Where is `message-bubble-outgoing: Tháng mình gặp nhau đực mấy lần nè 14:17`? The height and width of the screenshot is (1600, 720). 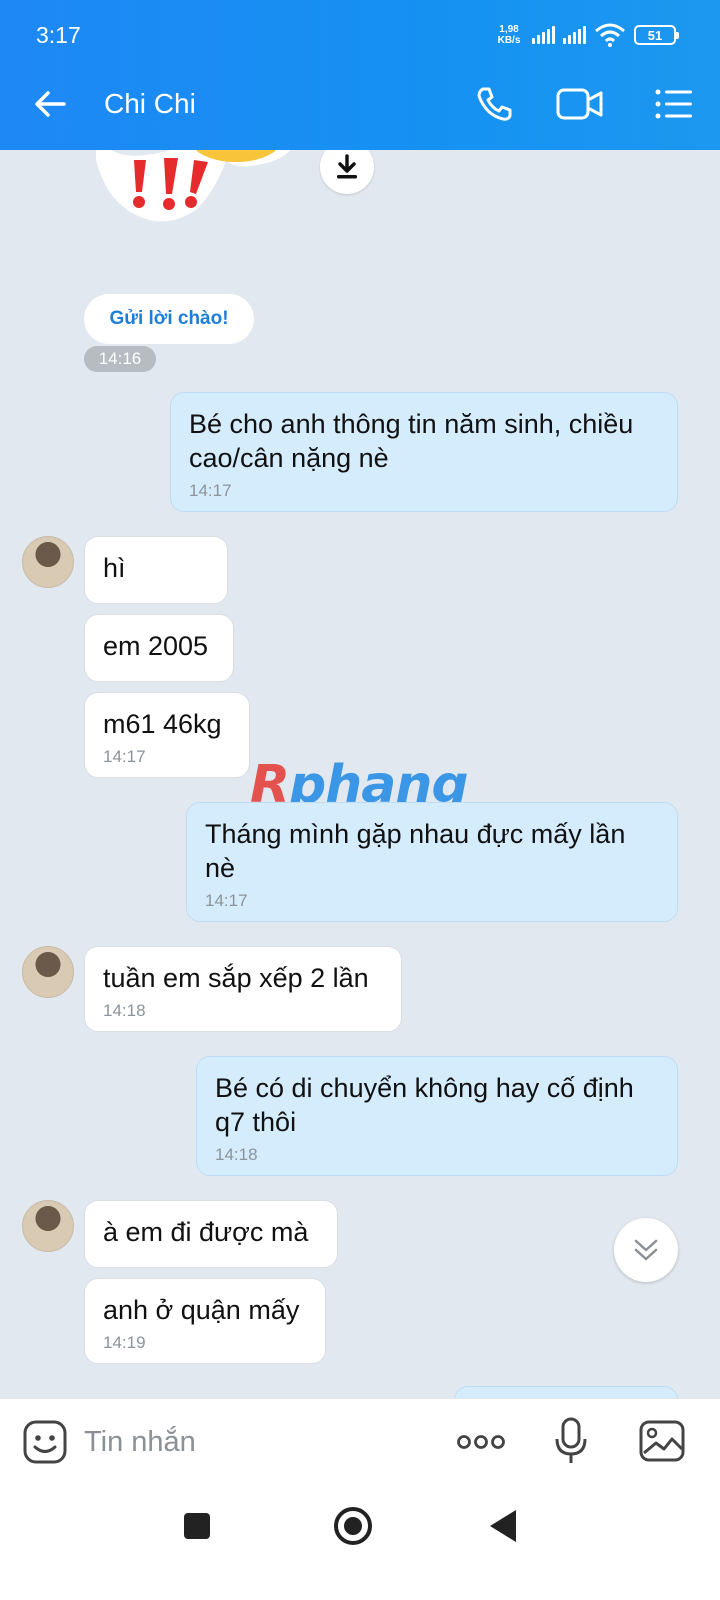
message-bubble-outgoing: Tháng mình gặp nhau đực mấy lần nè 14:17 is located at coordinates (432, 862).